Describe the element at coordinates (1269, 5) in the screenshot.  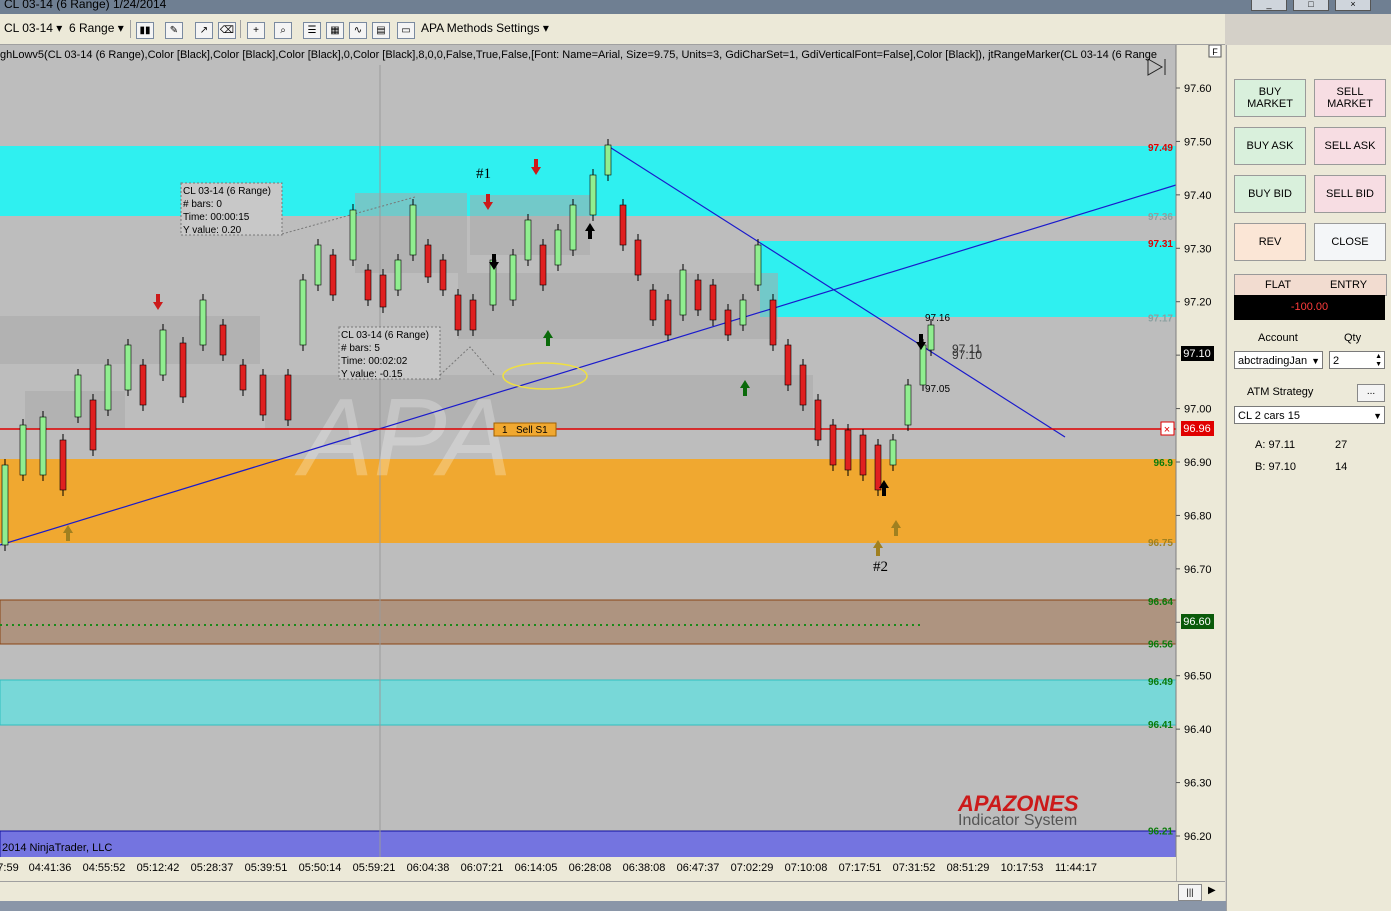
I see `minimize-icon: _` at that location.